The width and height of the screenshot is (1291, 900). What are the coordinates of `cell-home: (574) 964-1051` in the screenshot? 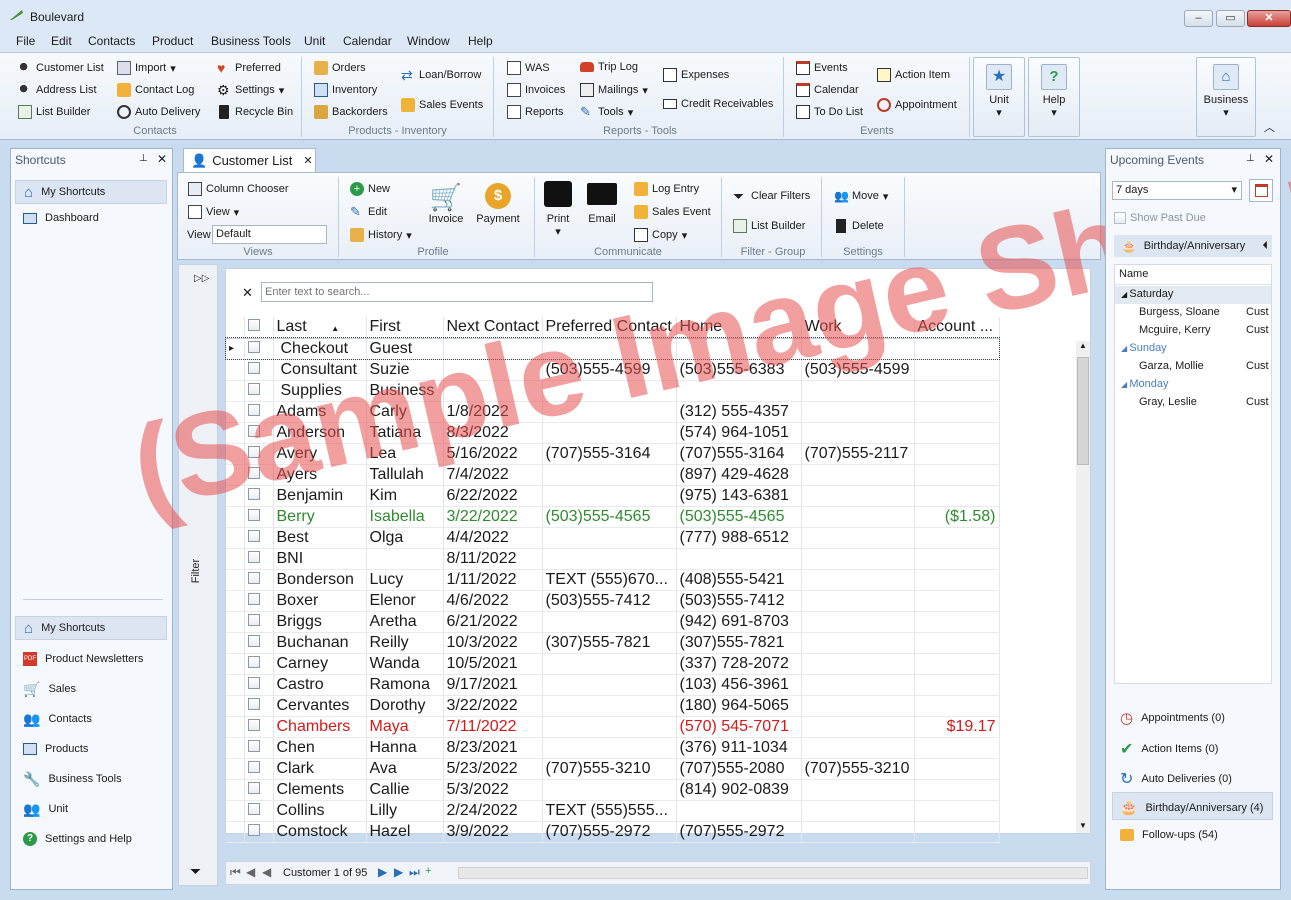 It's located at (739, 433).